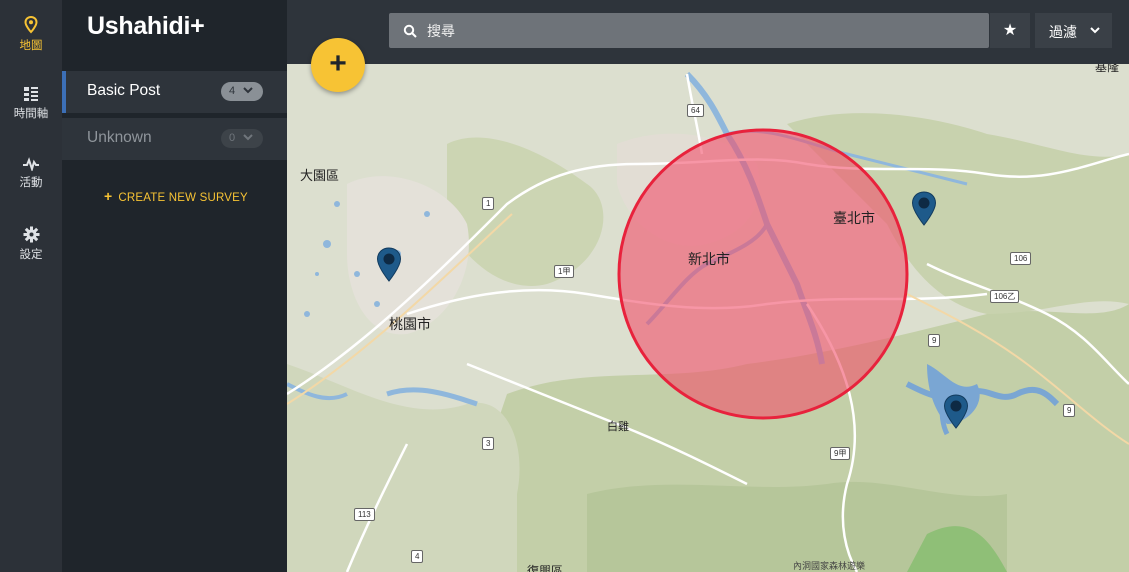 The image size is (1129, 572). Describe the element at coordinates (417, 556) in the screenshot. I see `route-shield: 4` at that location.